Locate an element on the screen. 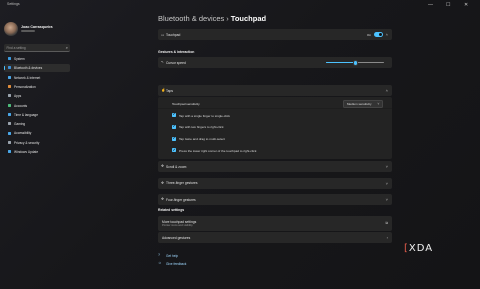  apps-icon is located at coordinates (9, 96).